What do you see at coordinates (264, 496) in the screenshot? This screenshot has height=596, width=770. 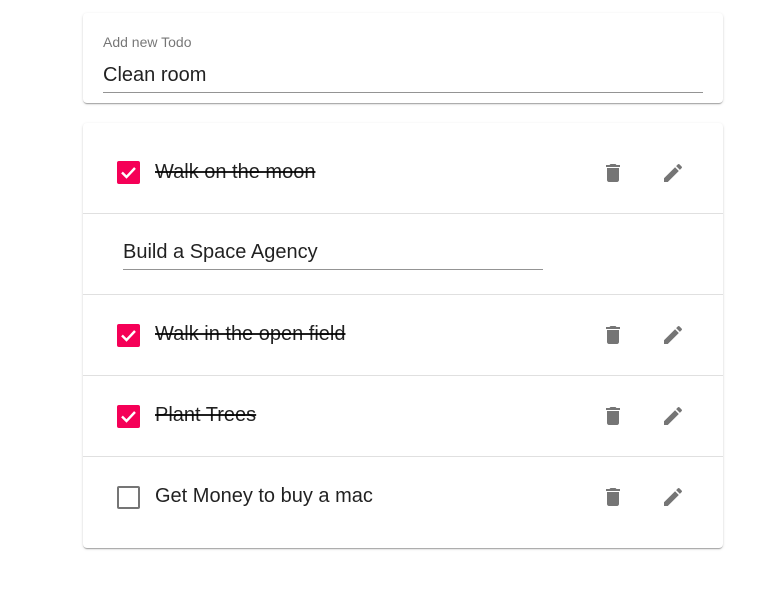 I see `todo-text: Get Money to buy a mac` at bounding box center [264, 496].